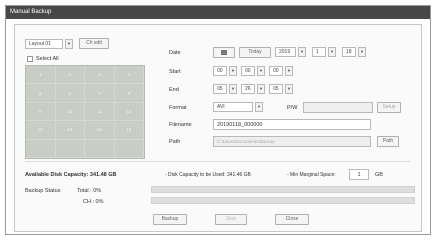 This screenshot has width=437, height=240. What do you see at coordinates (319, 52) in the screenshot?
I see `month-select: 1` at bounding box center [319, 52].